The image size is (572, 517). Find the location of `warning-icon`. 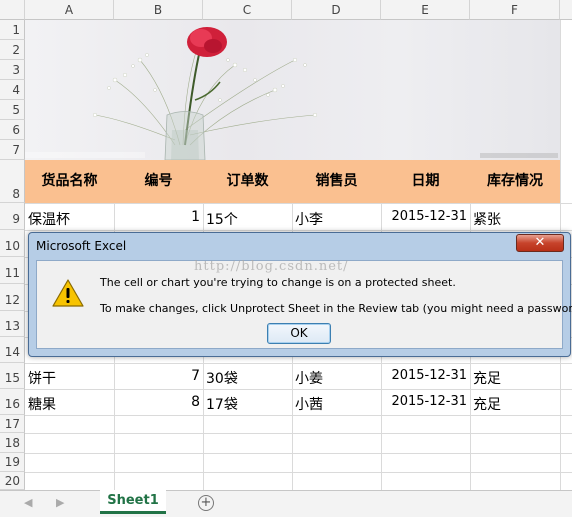

warning-icon is located at coordinates (68, 293).